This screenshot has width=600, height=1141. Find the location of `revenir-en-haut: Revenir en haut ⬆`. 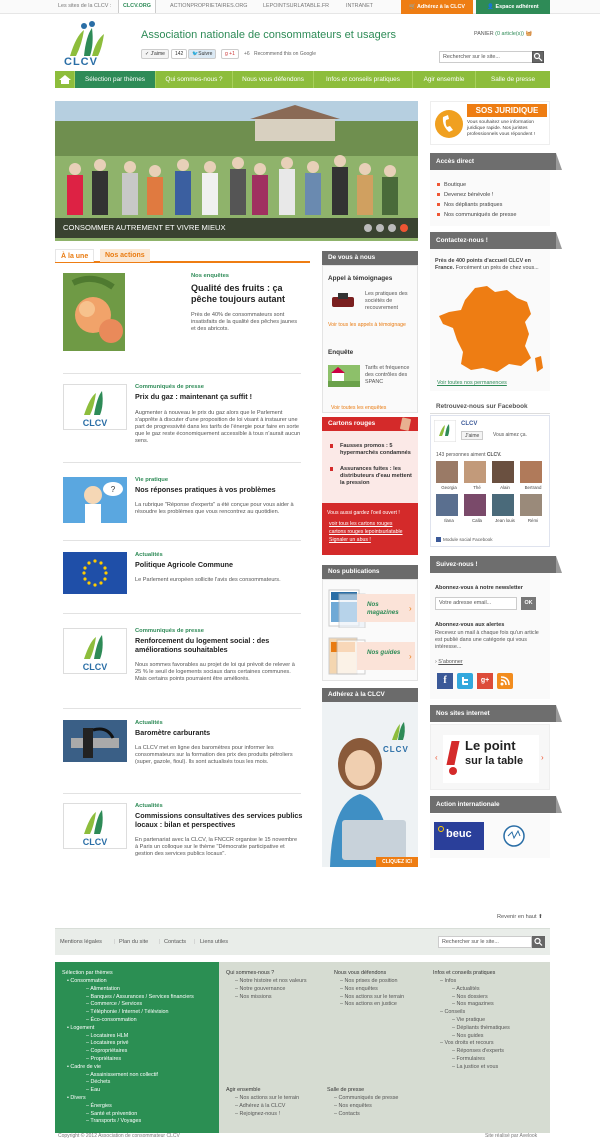

revenir-en-haut: Revenir en haut ⬆ is located at coordinates (520, 917).